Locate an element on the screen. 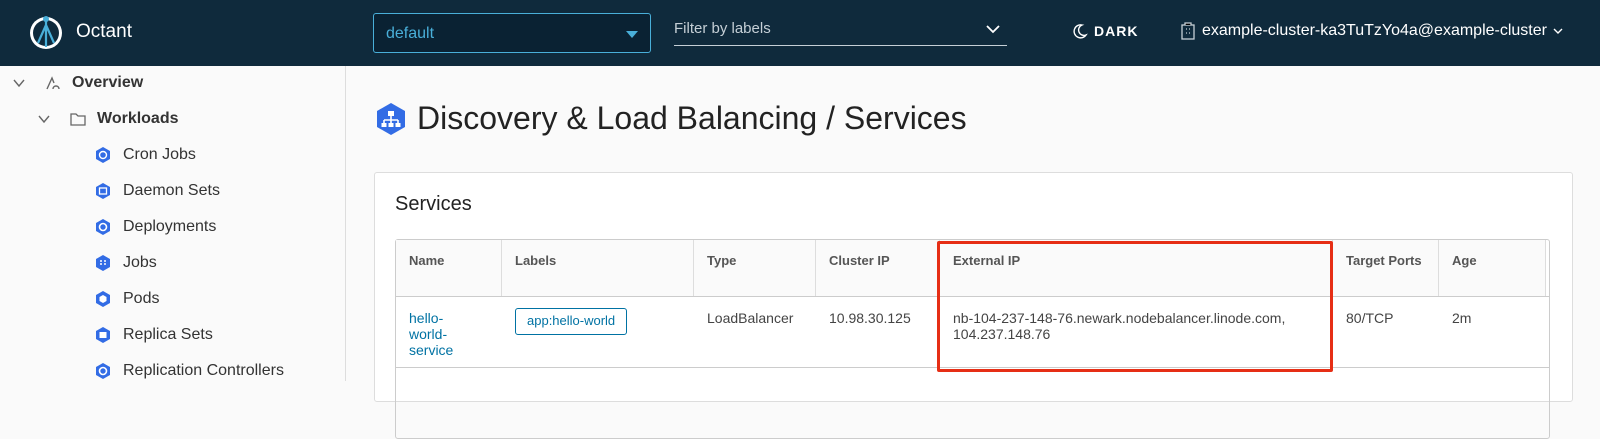 This screenshot has height=439, width=1600. replication-controller-icon is located at coordinates (103, 371).